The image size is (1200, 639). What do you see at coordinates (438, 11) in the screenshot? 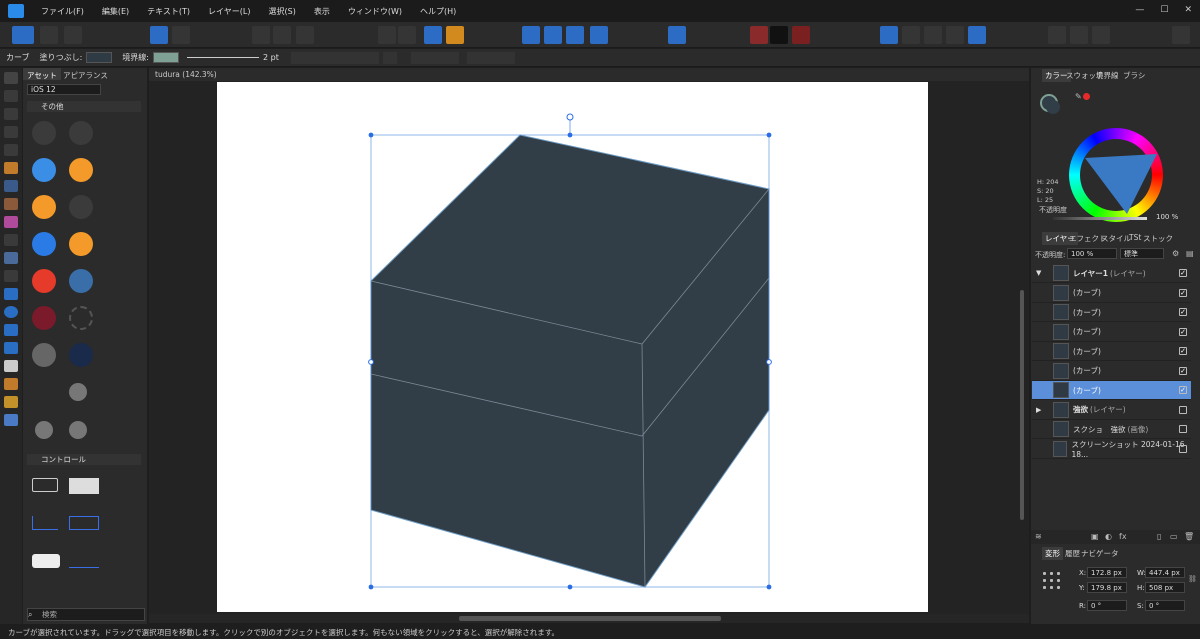
I see `menu-help: ヘルプ(H)` at bounding box center [438, 11].